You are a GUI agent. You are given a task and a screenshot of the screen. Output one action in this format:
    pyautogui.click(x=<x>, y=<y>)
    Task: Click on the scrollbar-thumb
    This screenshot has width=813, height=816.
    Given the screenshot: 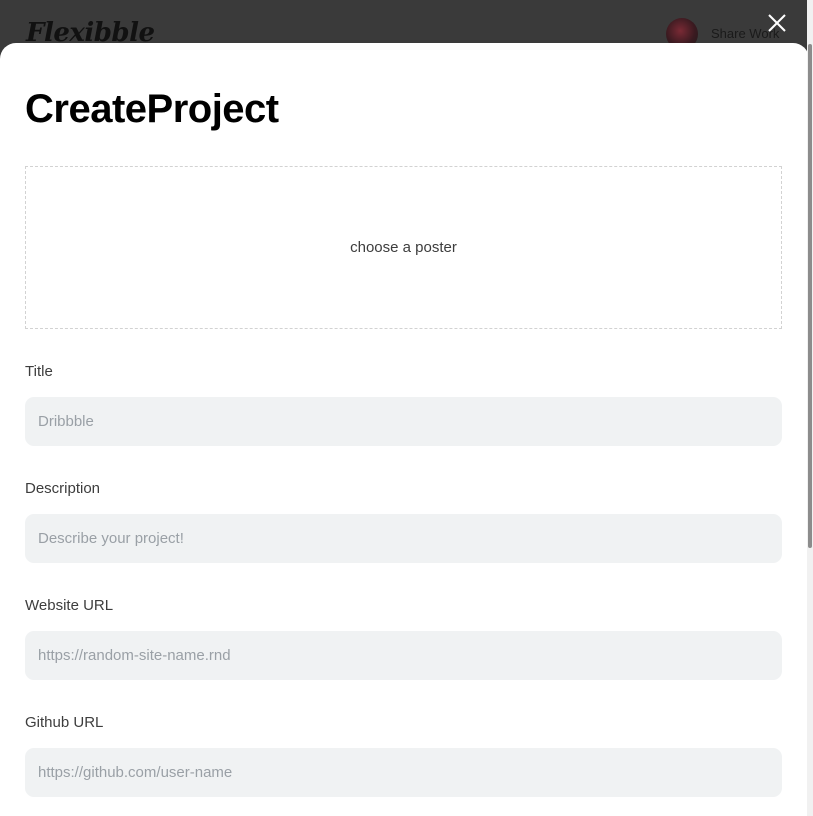 What is the action you would take?
    pyautogui.click(x=810, y=296)
    